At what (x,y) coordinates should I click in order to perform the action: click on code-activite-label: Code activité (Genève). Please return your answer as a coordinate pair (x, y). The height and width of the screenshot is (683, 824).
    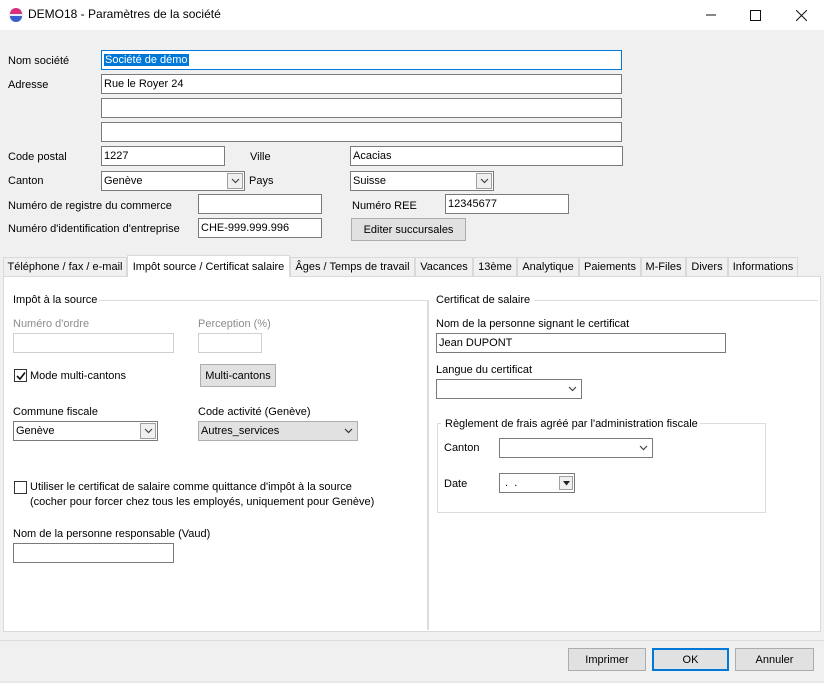
    Looking at the image, I should click on (254, 412).